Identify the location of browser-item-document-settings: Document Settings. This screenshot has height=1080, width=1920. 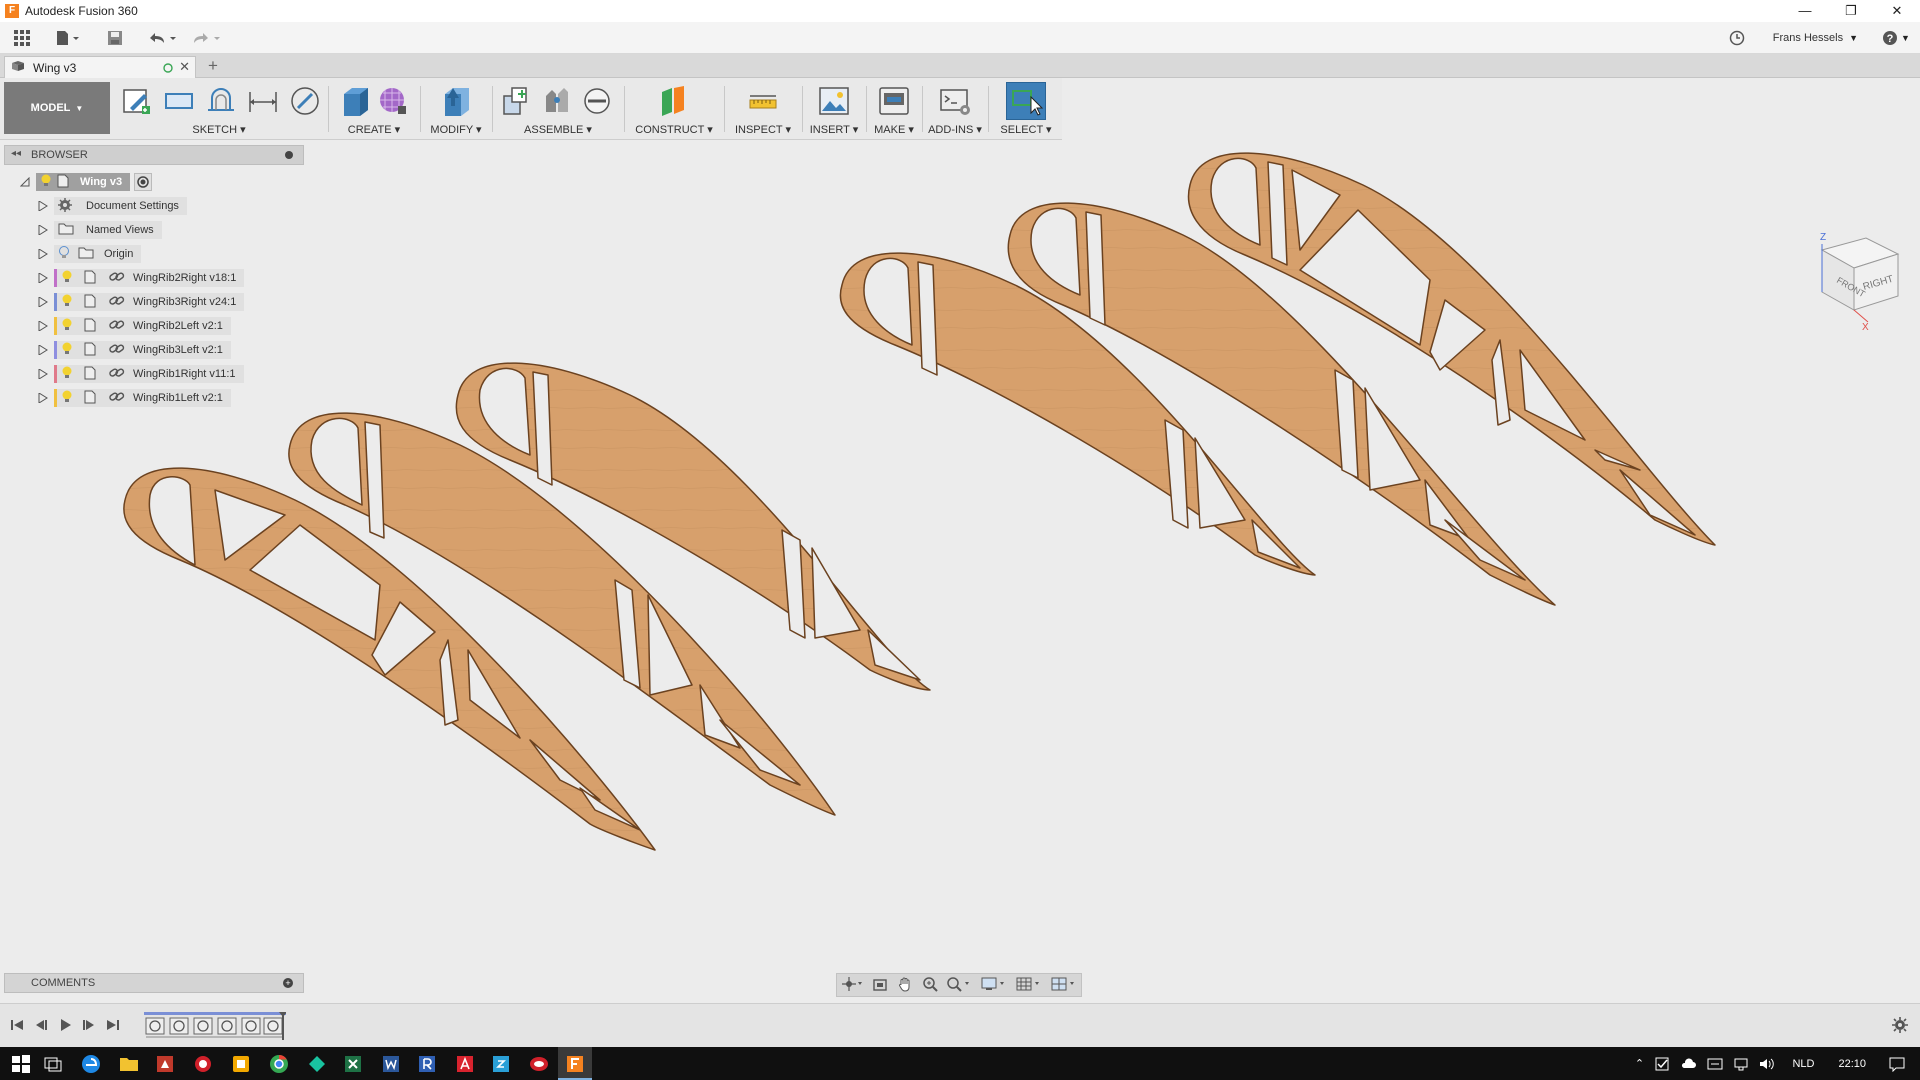
(112, 206).